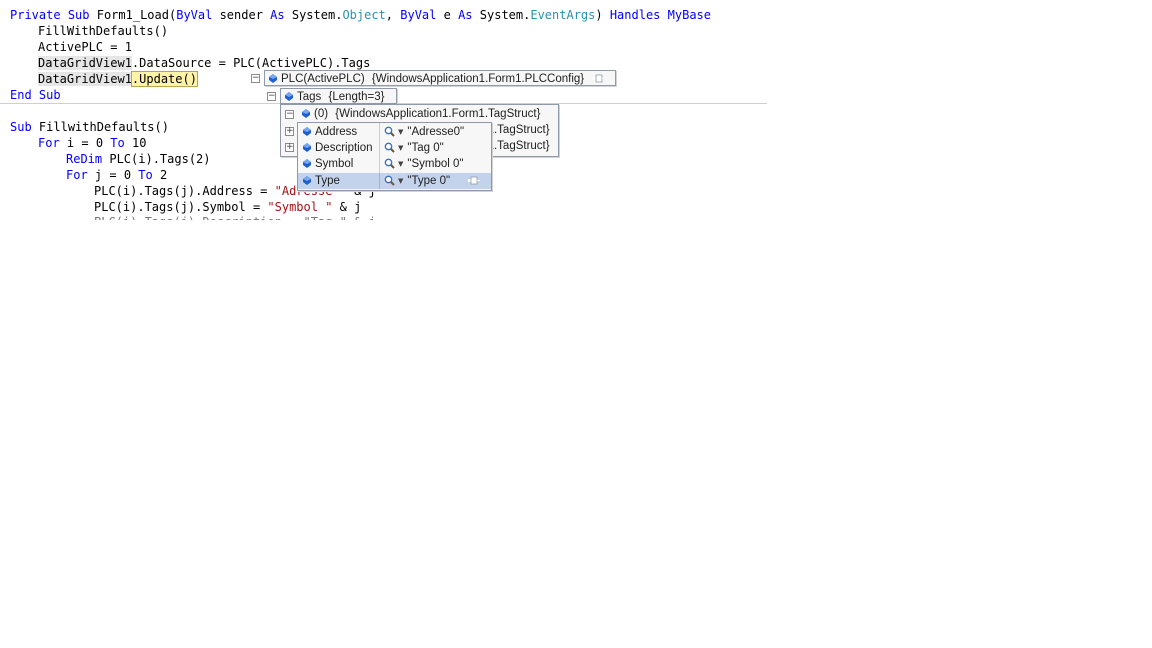 Image resolution: width=1152 pixels, height=648 pixels. What do you see at coordinates (429, 181) in the screenshot?
I see `field-value: "Type 0"` at bounding box center [429, 181].